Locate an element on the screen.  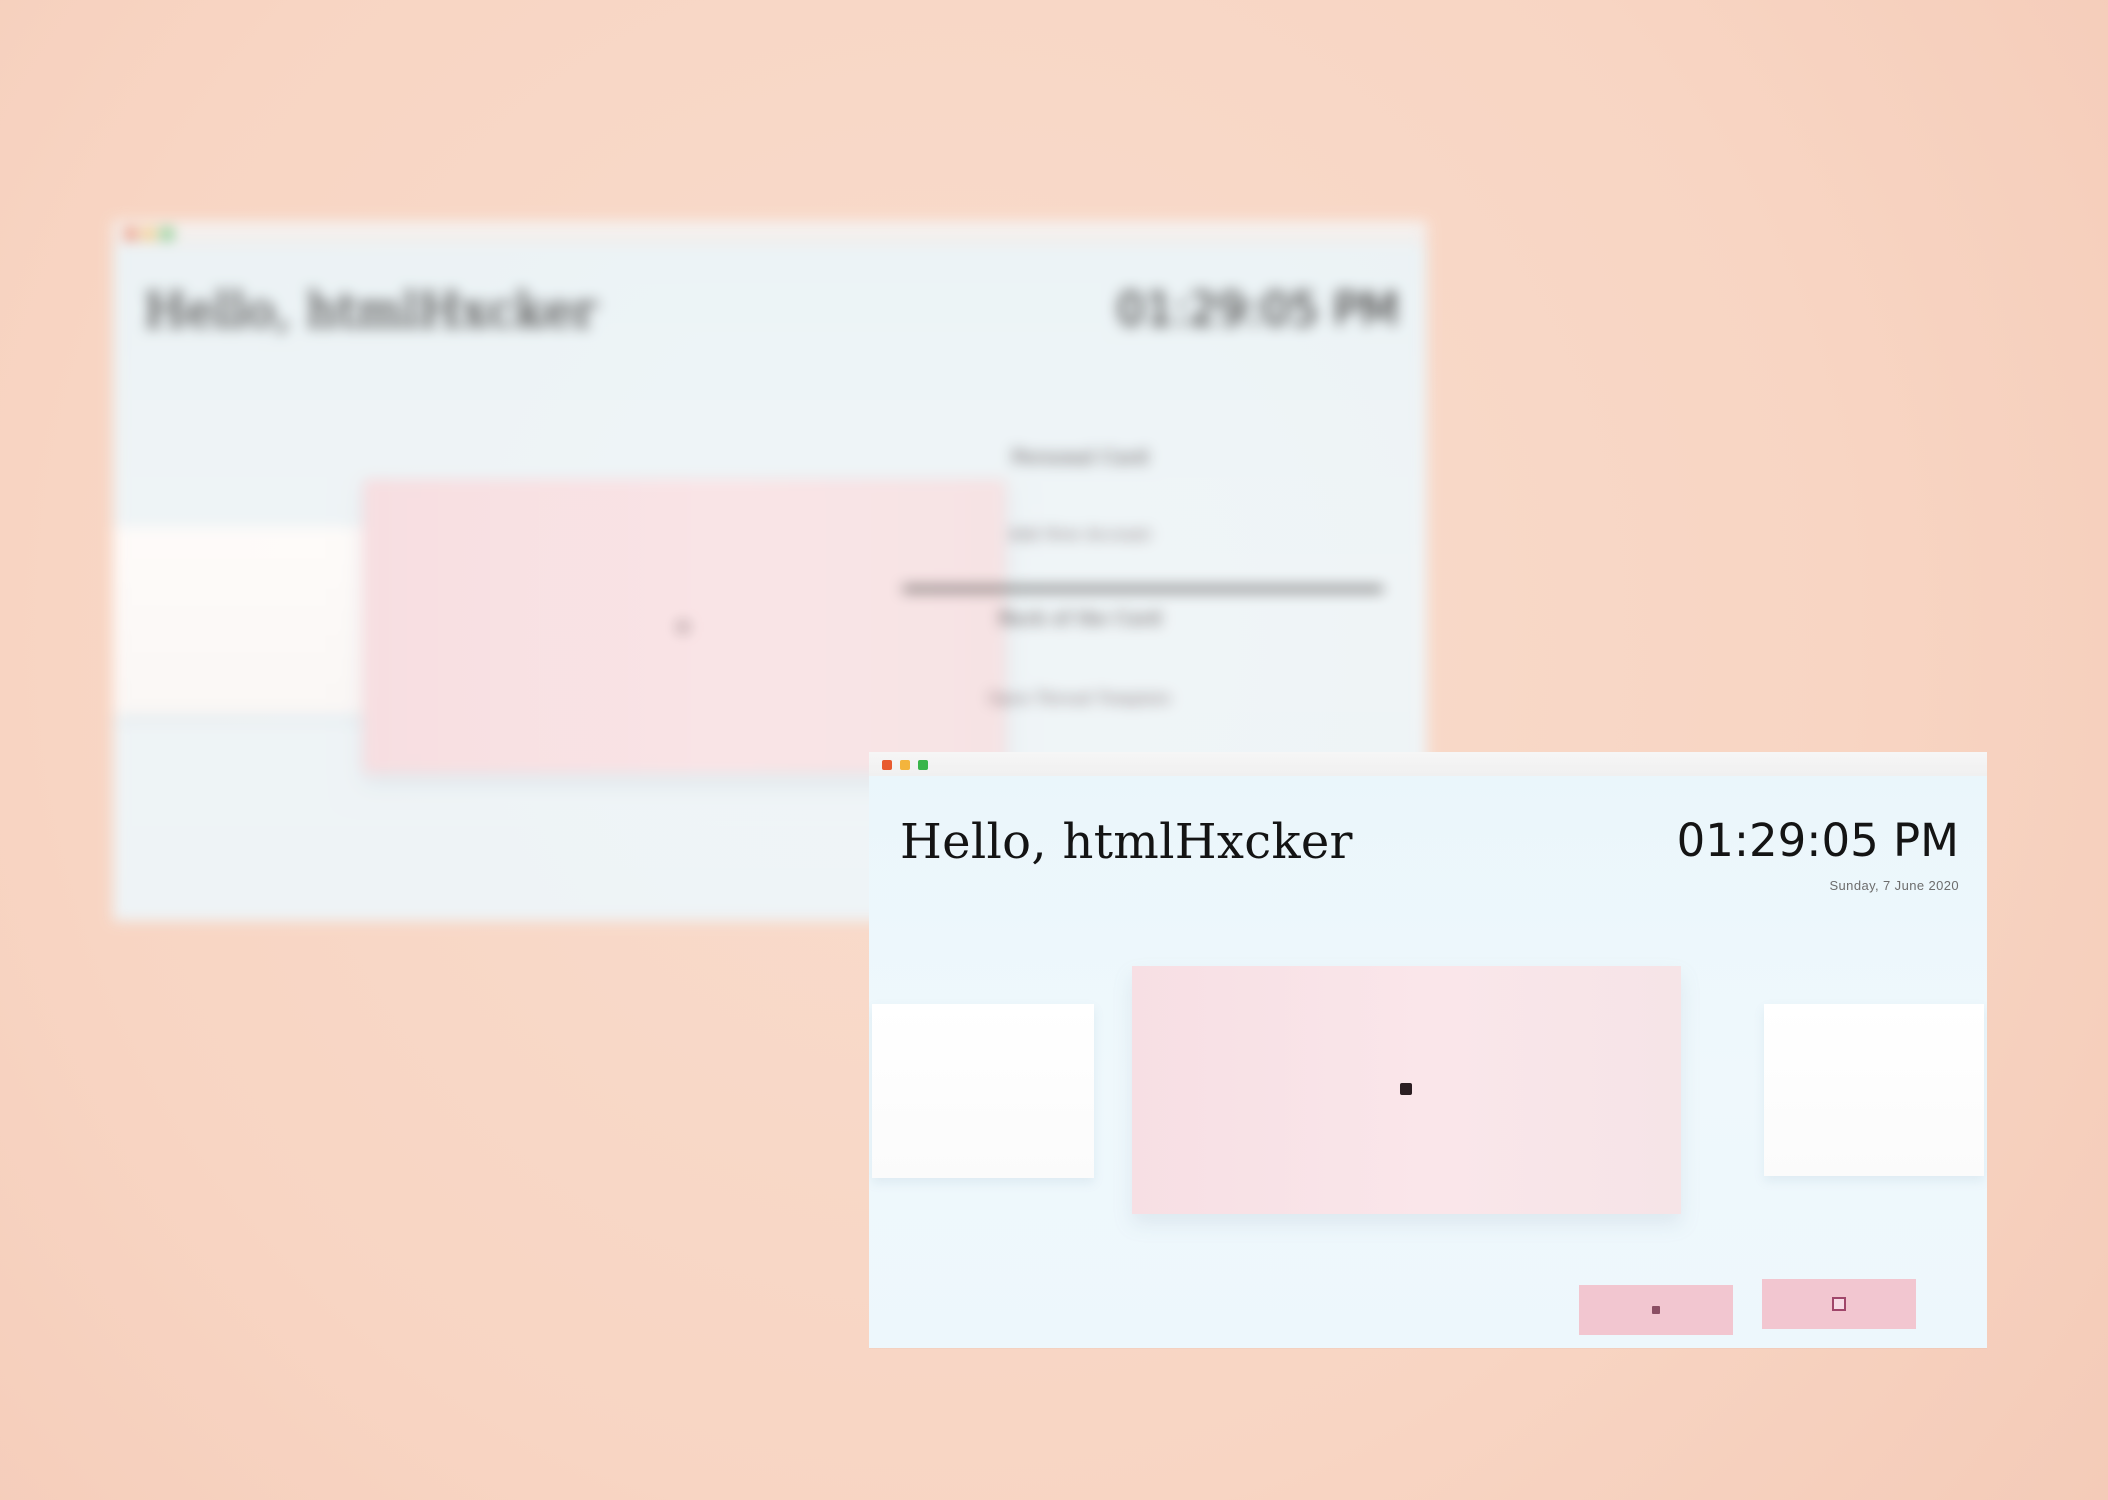
back-window-controls is located at coordinates (149, 234).